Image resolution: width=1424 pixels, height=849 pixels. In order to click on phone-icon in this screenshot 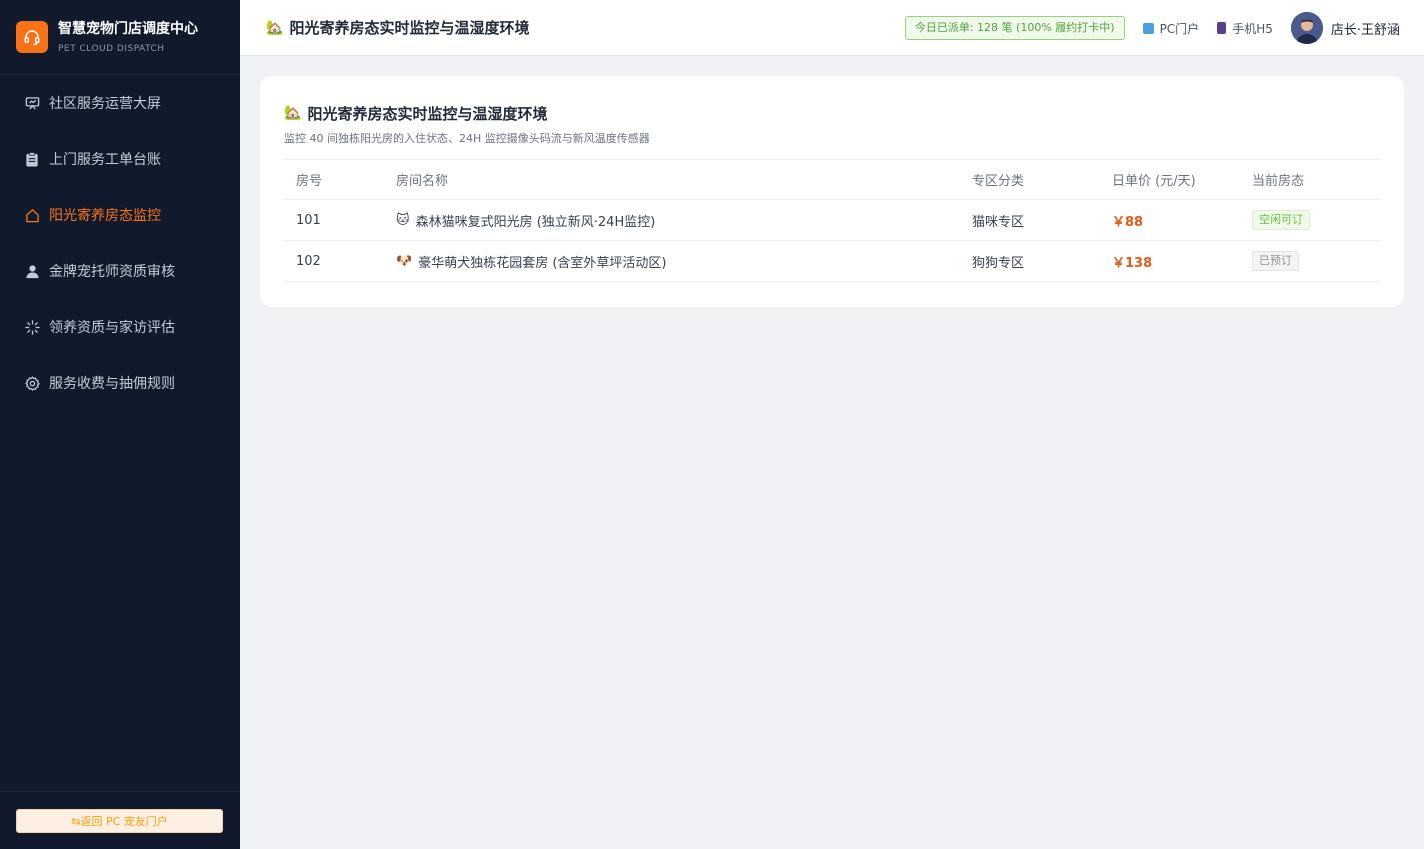, I will do `click(1222, 28)`.